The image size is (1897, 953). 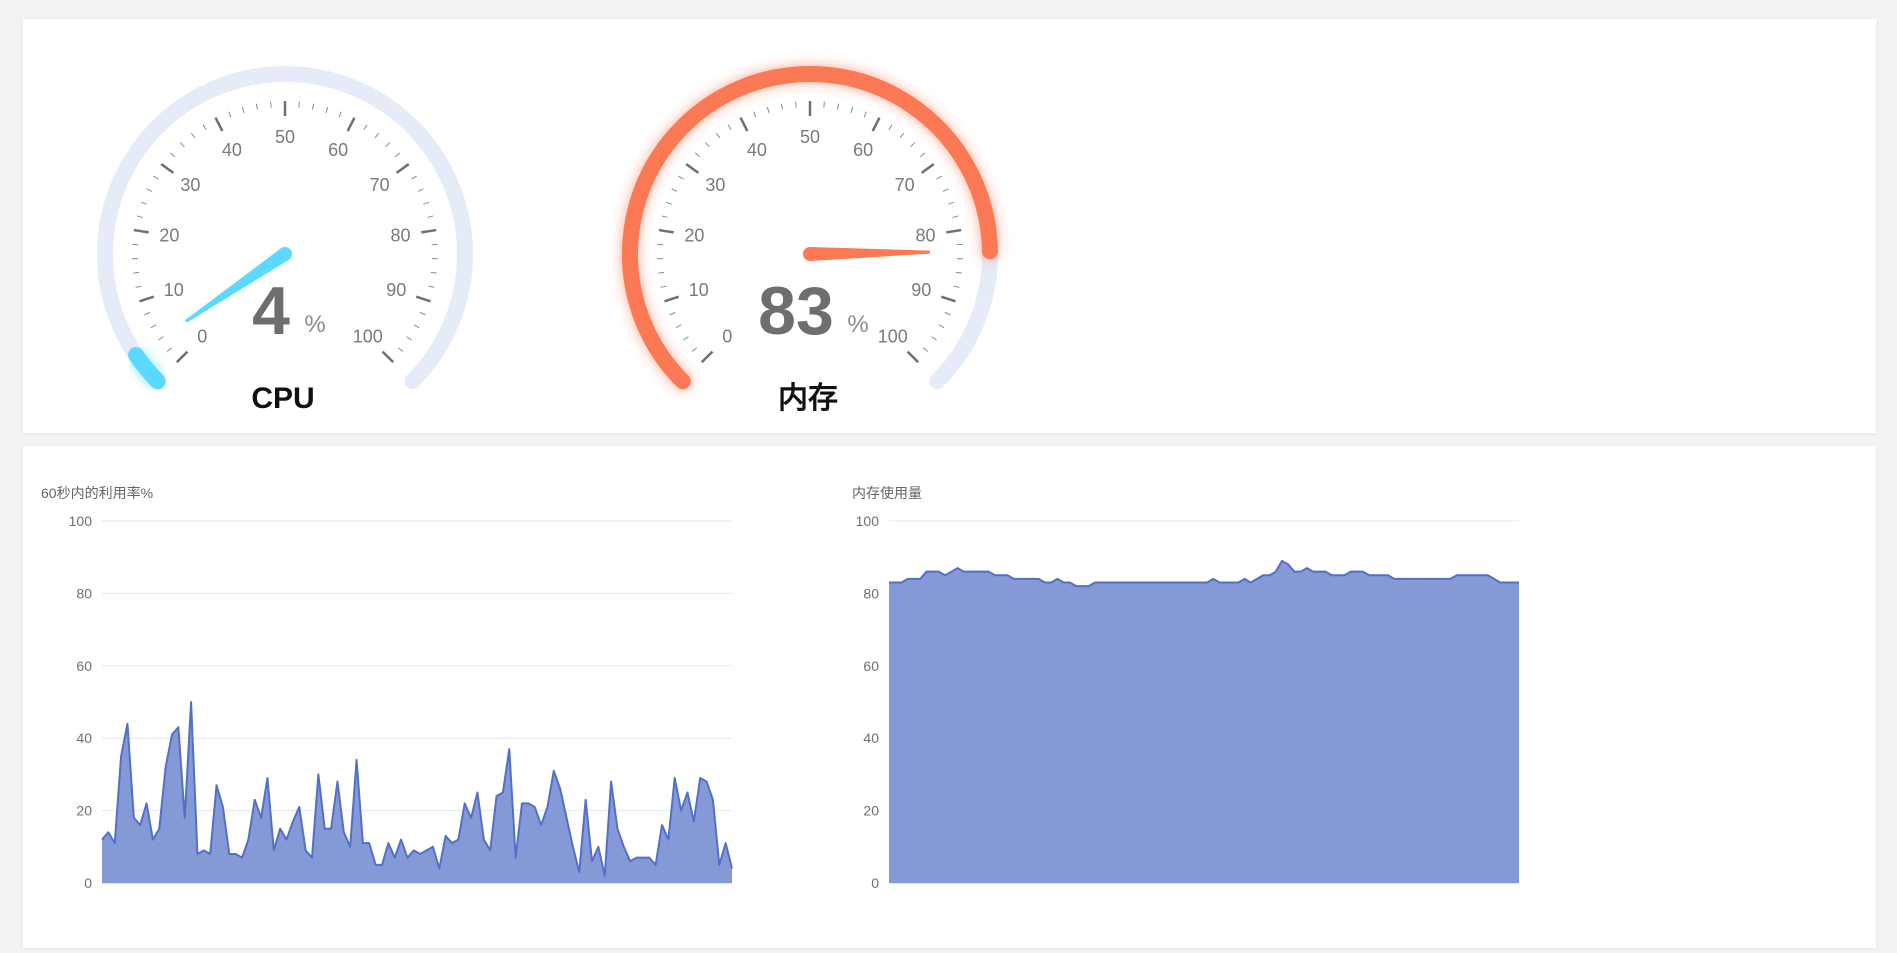 I want to click on y-tick-label: 20, so click(x=84, y=811).